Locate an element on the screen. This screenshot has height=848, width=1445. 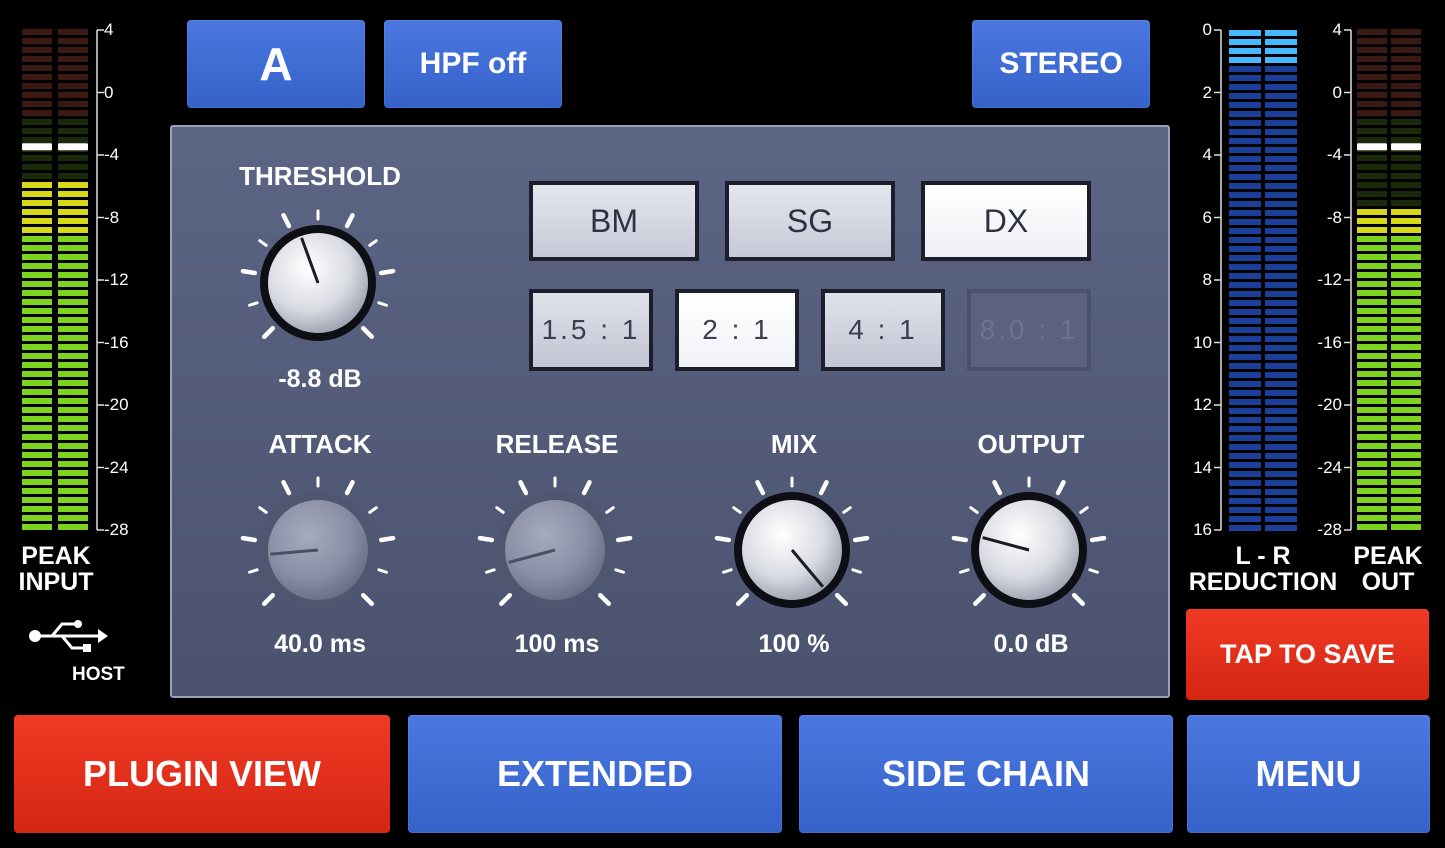
reduction-line1: L - R is located at coordinates (1263, 556).